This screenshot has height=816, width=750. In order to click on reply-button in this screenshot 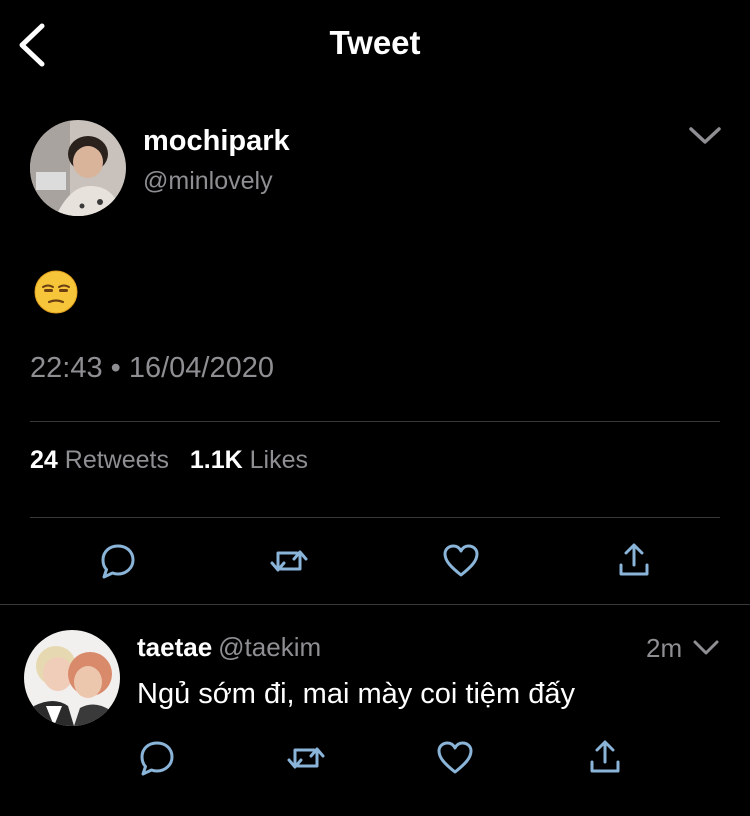, I will do `click(118, 561)`.